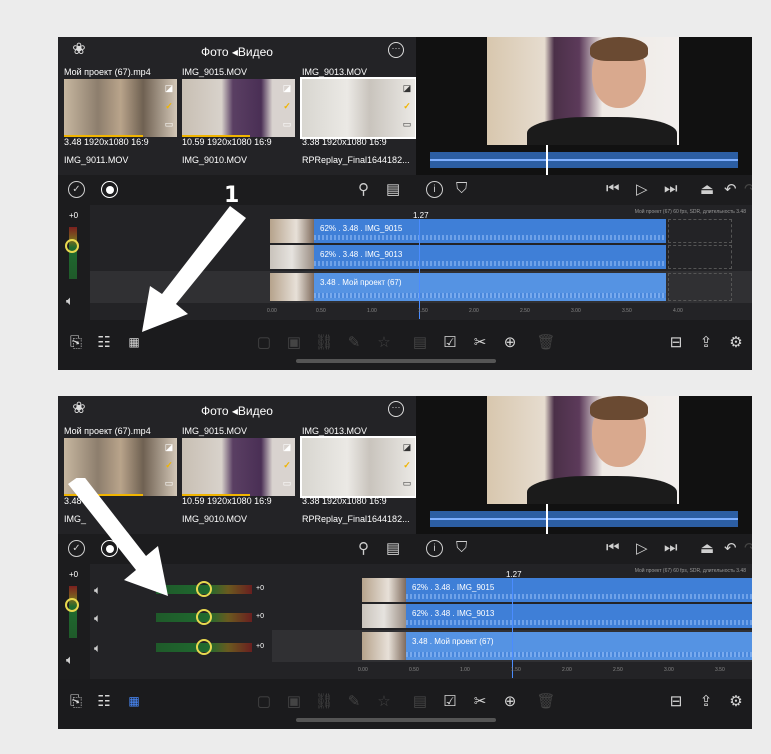 The height and width of the screenshot is (754, 771). Describe the element at coordinates (76, 189) in the screenshot. I see `select-check-icon: ✓` at that location.